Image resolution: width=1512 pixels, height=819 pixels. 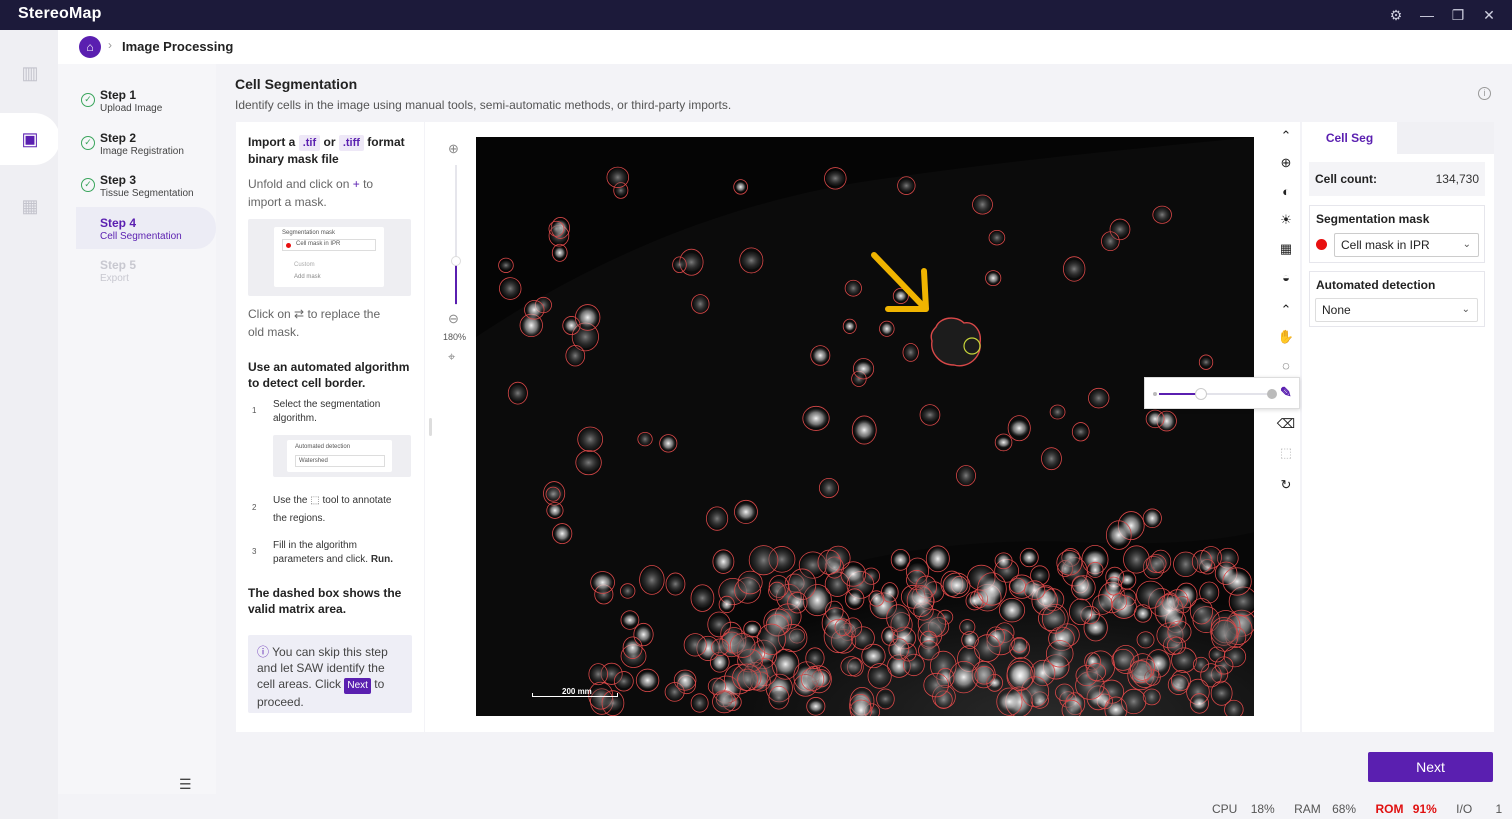 What do you see at coordinates (1396, 310) in the screenshot?
I see `auto-select: None ⌄` at bounding box center [1396, 310].